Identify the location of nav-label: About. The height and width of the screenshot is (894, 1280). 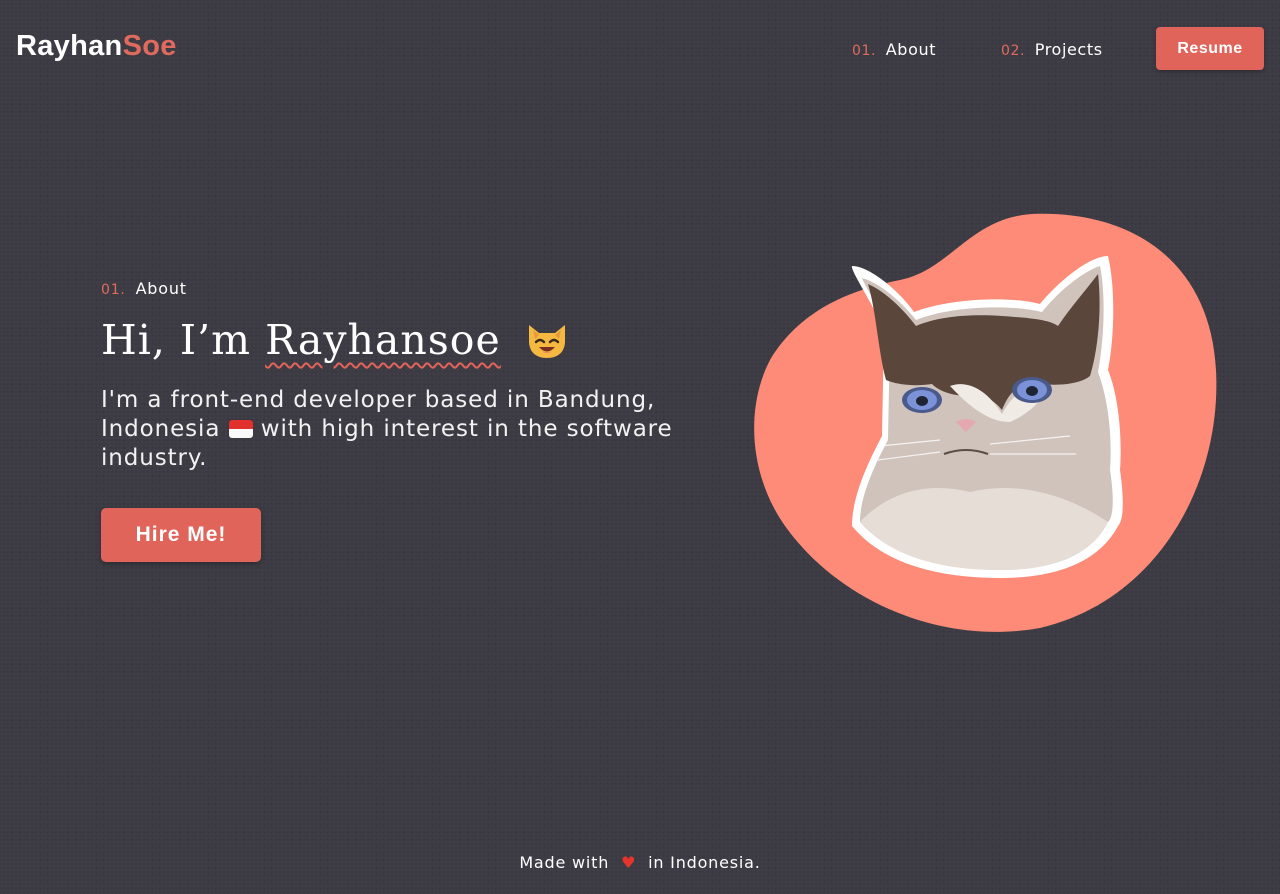
(911, 49).